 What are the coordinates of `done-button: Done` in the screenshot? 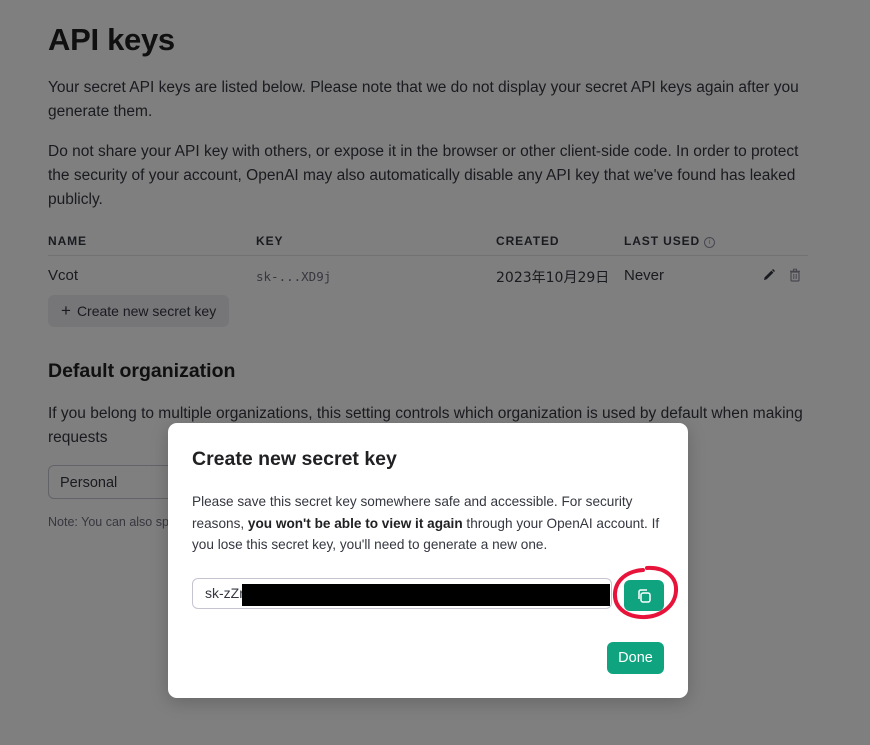 It's located at (635, 658).